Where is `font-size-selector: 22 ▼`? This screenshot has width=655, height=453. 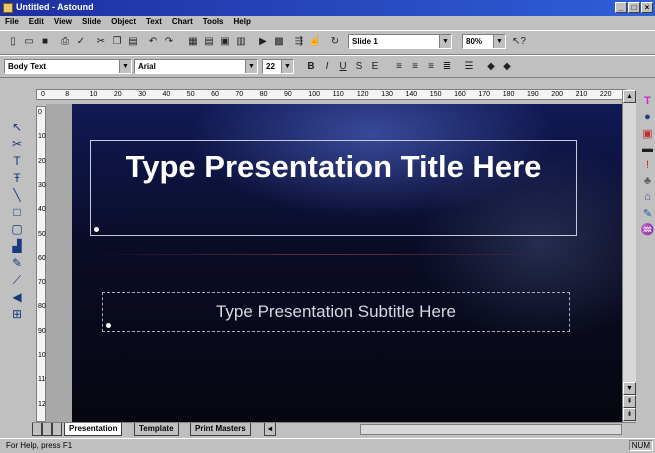 font-size-selector: 22 ▼ is located at coordinates (278, 66).